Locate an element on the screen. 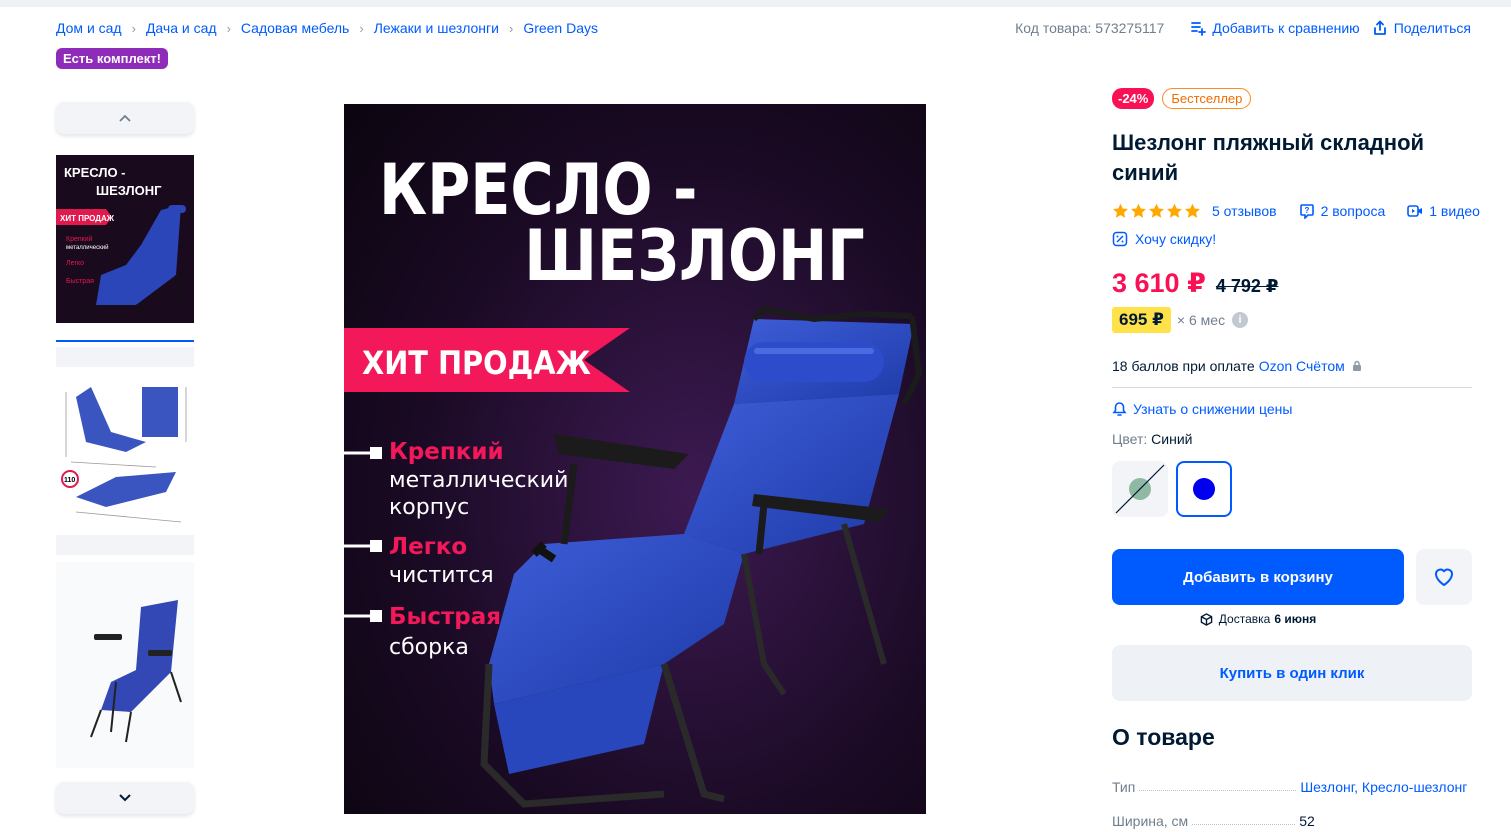 This screenshot has height=832, width=1511. svg-text: Быстрая is located at coordinates (80, 281).